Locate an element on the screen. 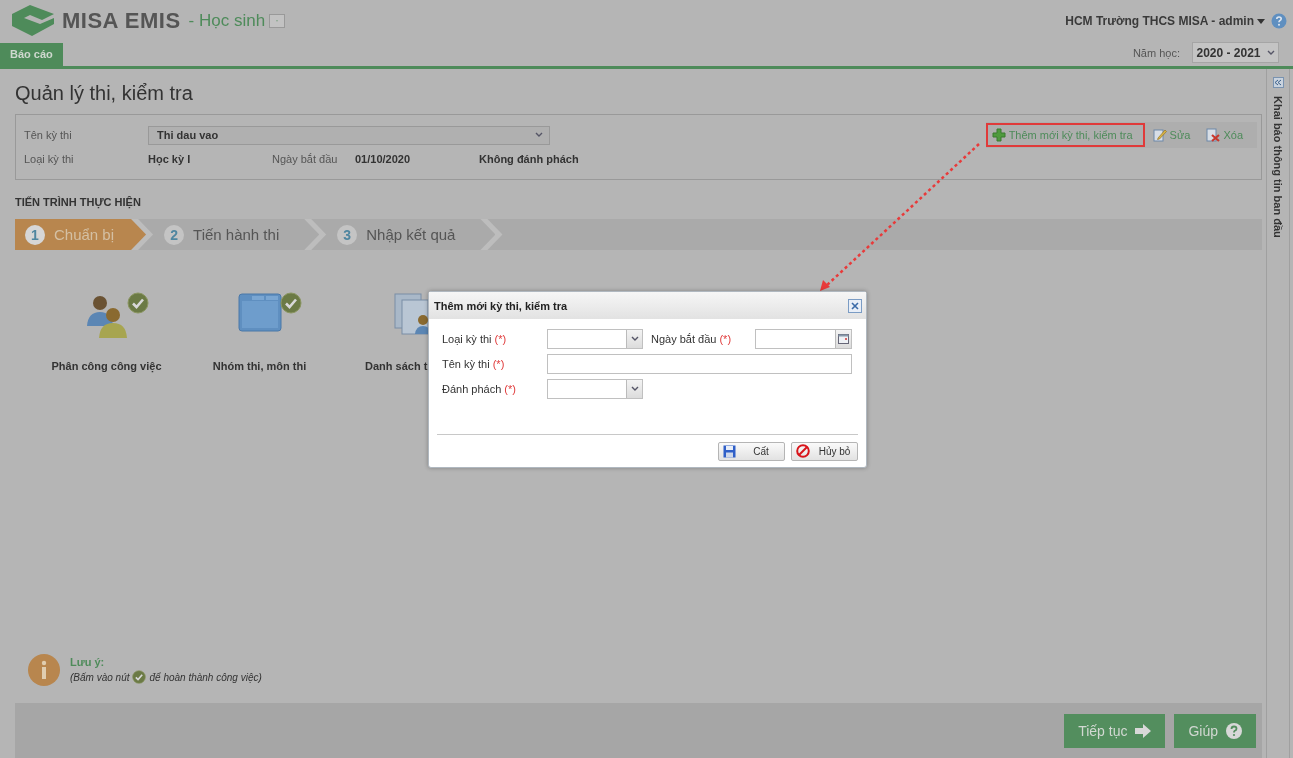 The image size is (1293, 758). delete-button: Xóa is located at coordinates (1224, 135).